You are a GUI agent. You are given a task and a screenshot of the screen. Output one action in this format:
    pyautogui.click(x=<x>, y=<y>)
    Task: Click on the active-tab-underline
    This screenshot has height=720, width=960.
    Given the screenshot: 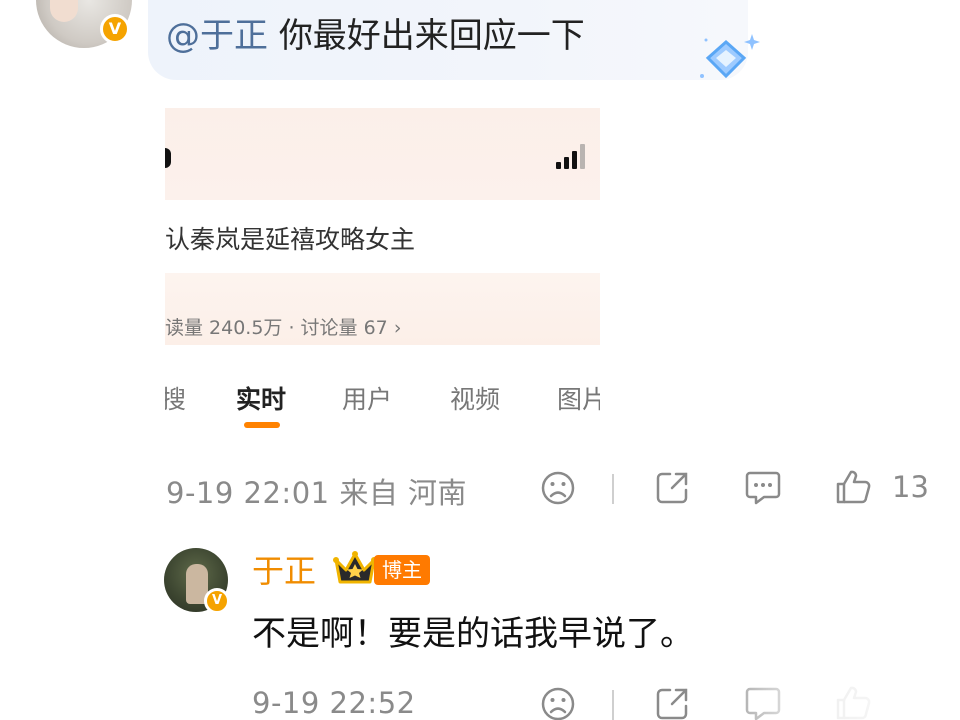 What is the action you would take?
    pyautogui.click(x=262, y=425)
    